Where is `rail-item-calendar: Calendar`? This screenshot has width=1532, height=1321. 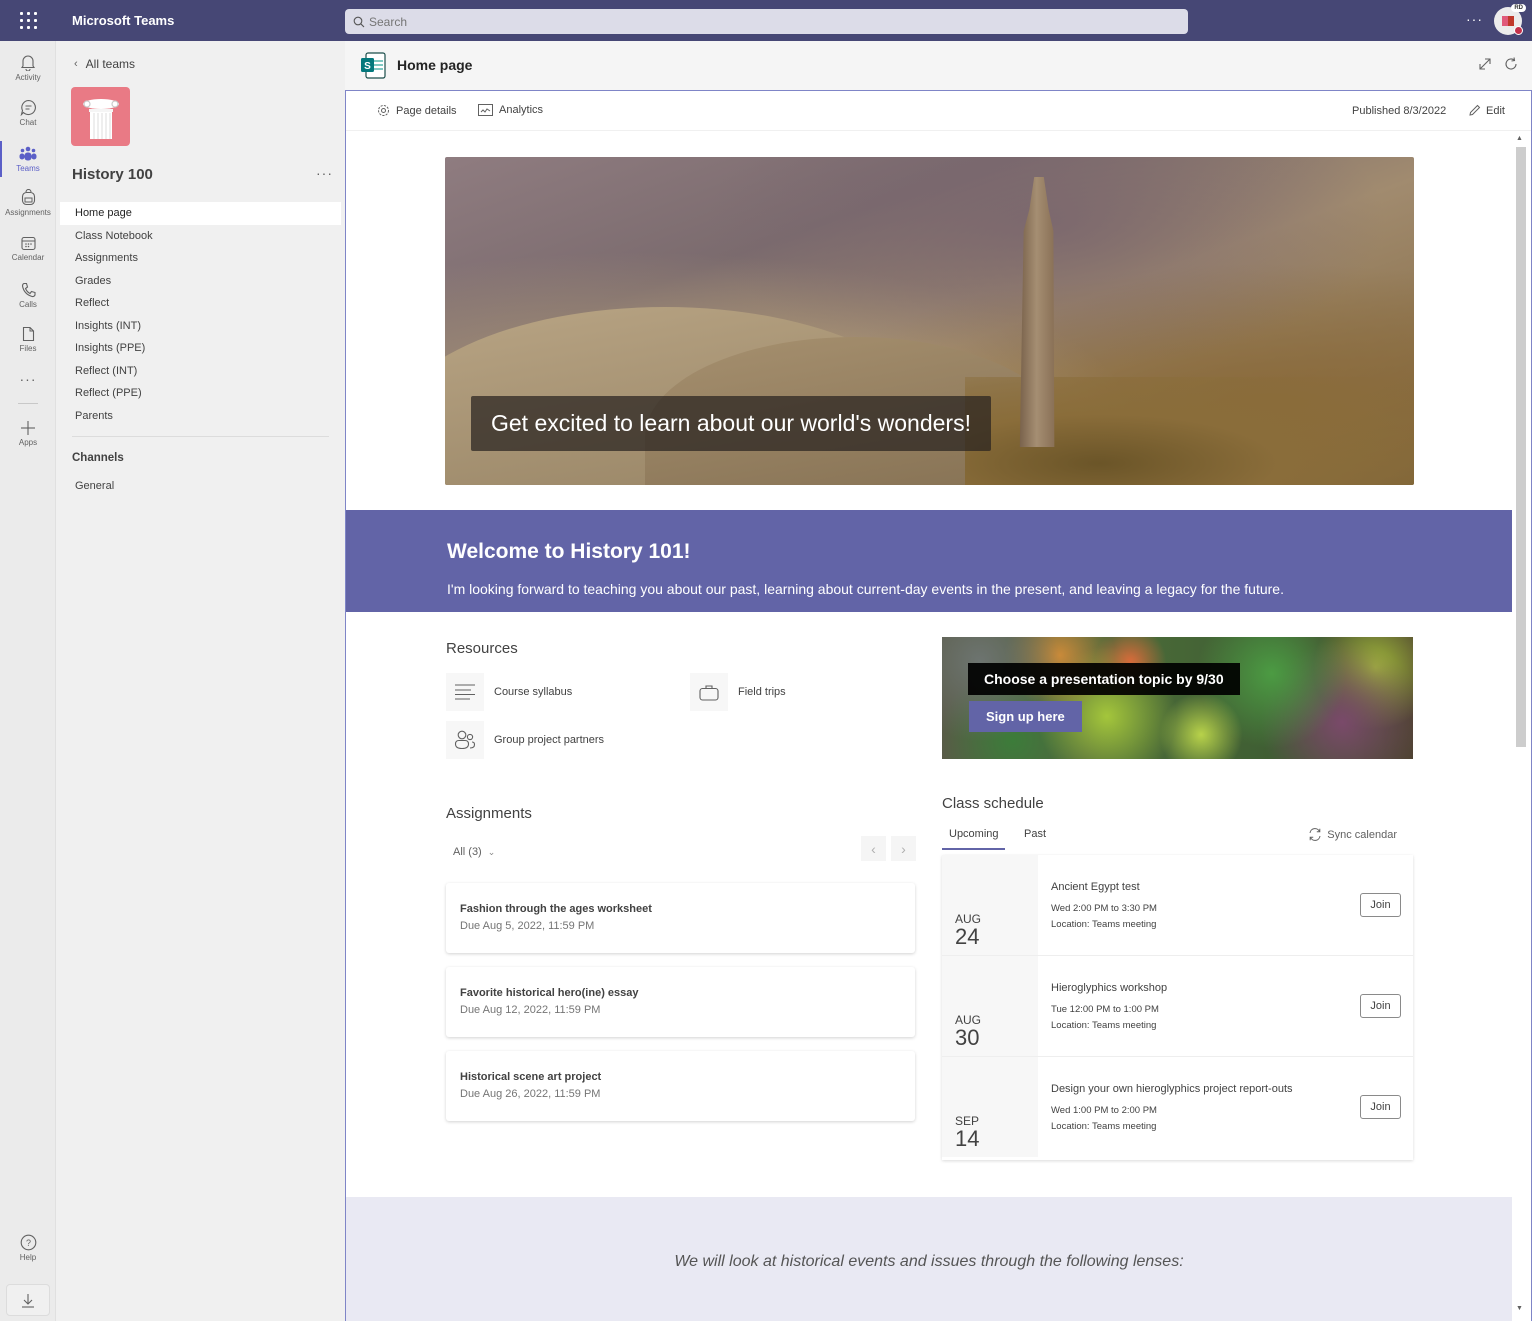 rail-item-calendar: Calendar is located at coordinates (28, 249).